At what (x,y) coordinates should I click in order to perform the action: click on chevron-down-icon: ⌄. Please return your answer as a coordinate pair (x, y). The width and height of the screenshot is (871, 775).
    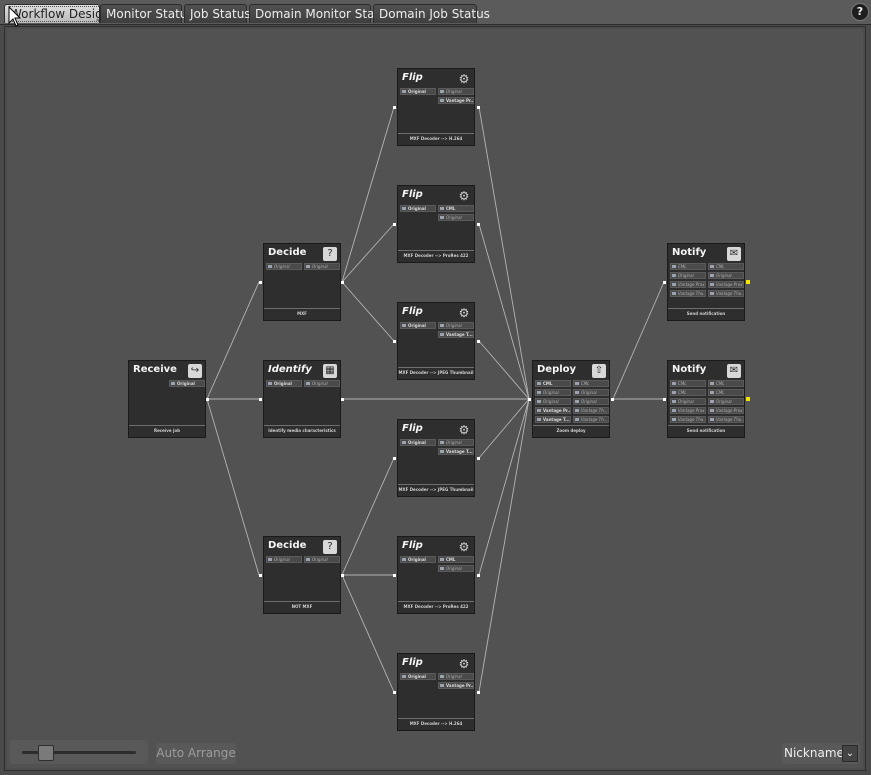
    Looking at the image, I should click on (850, 753).